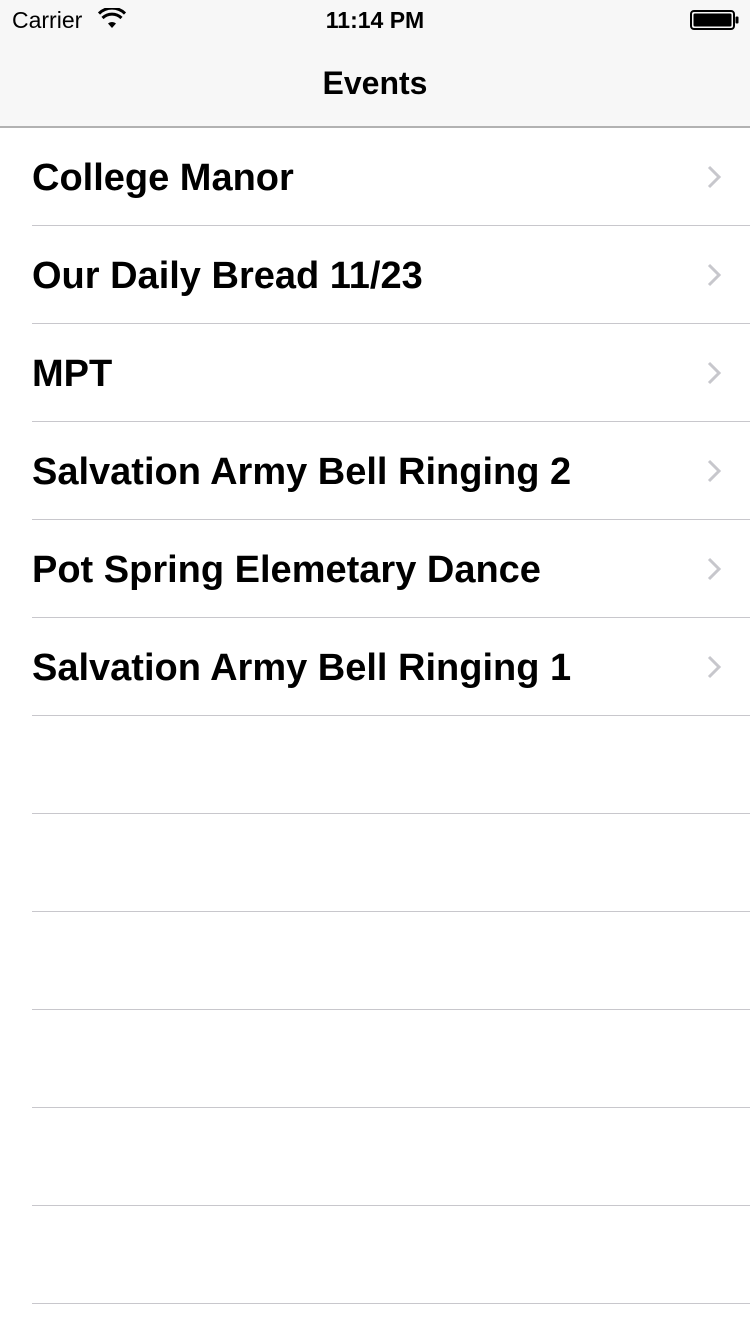 Image resolution: width=750 pixels, height=1334 pixels. What do you see at coordinates (391, 373) in the screenshot?
I see `event-row-mpt: MPT` at bounding box center [391, 373].